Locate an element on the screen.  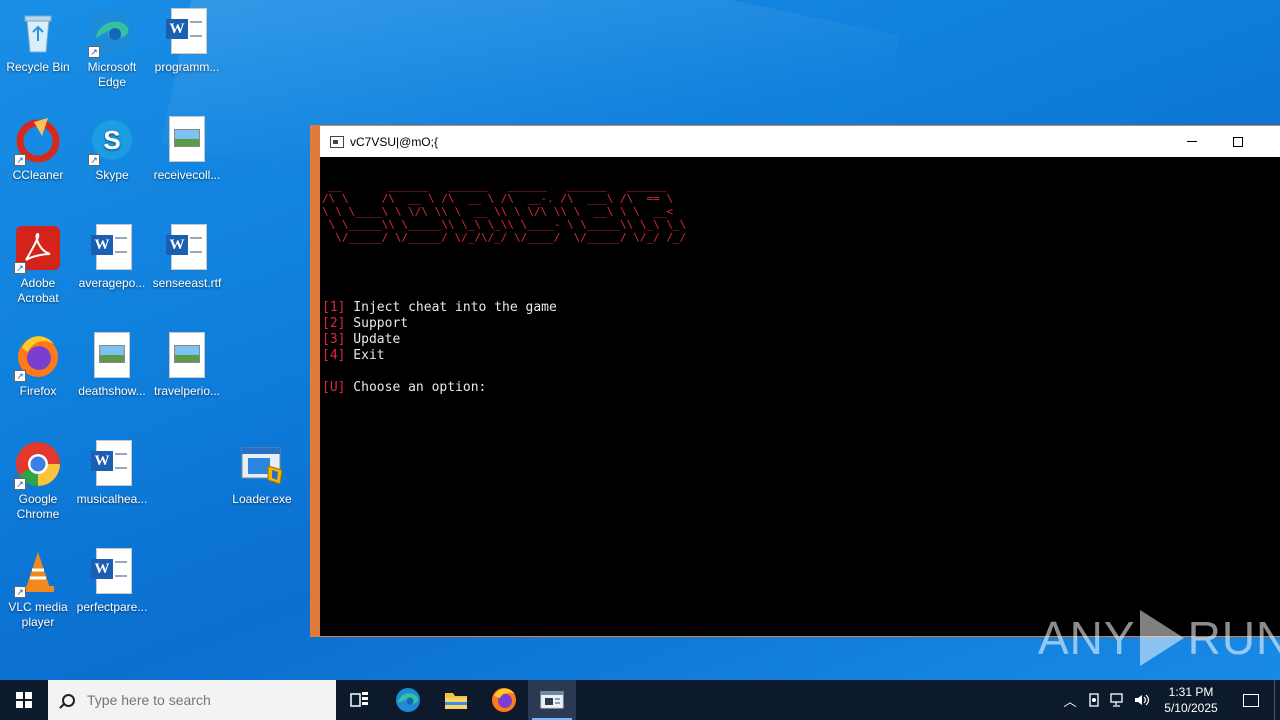
firefox-icon is located at coordinates (504, 700).